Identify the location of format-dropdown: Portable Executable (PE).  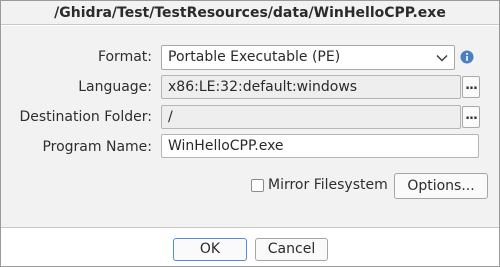
(308, 57).